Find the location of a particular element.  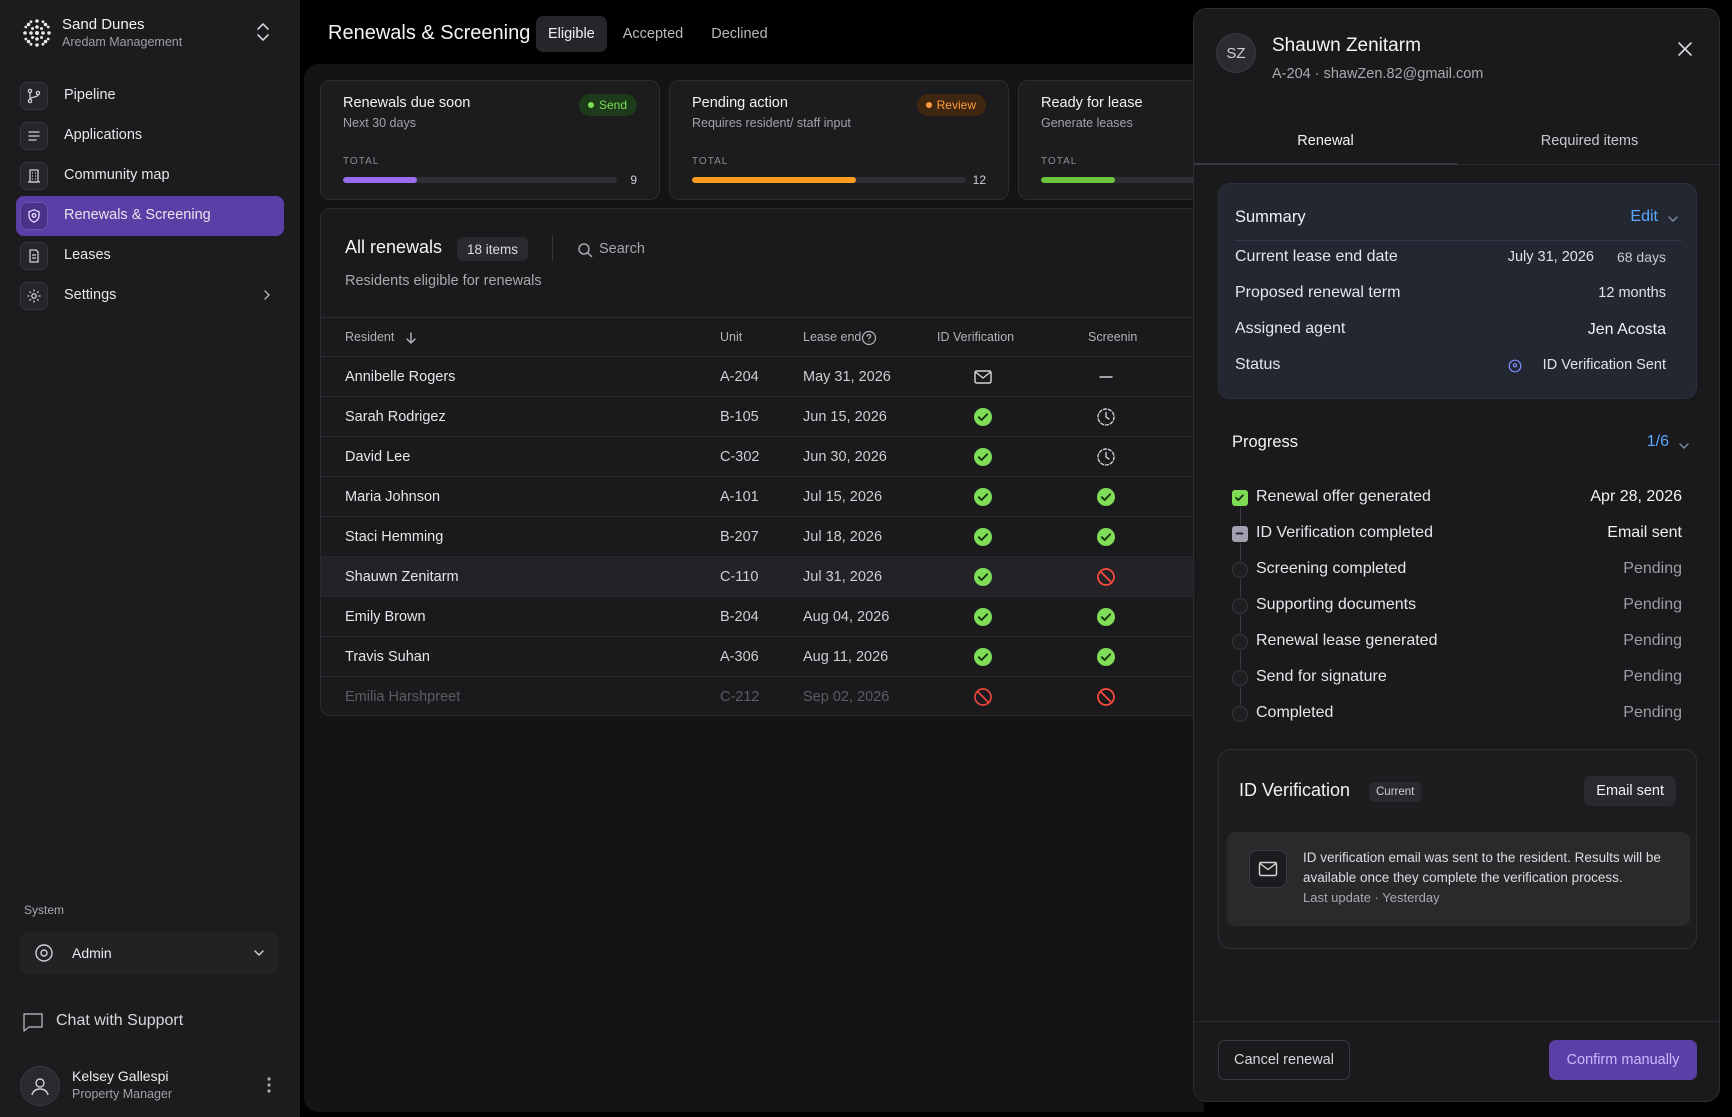

stat-total-label: TOTAL is located at coordinates (710, 161).